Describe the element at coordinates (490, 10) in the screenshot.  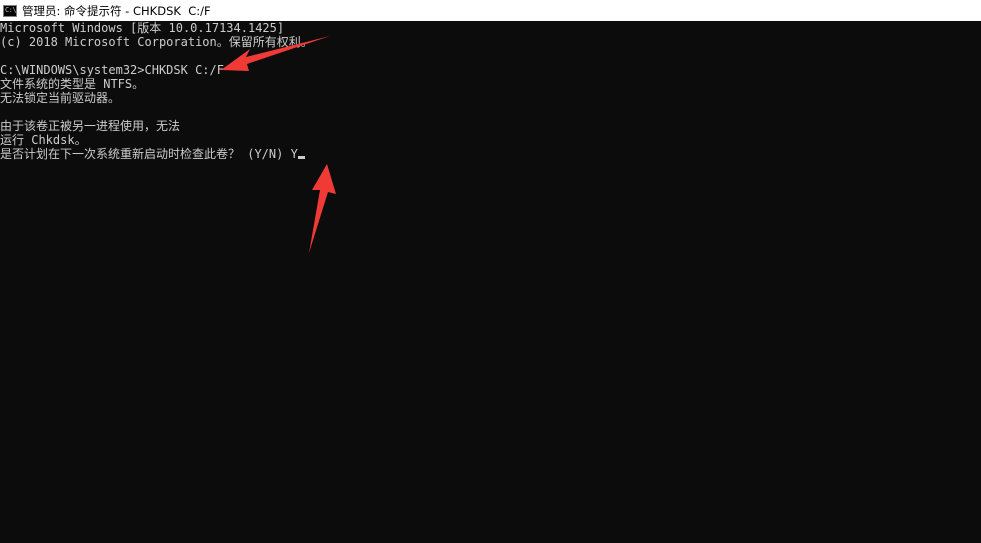
I see `title-bar: C:\ 管理员: 命令提示符 - CHKDSK C:/F` at that location.